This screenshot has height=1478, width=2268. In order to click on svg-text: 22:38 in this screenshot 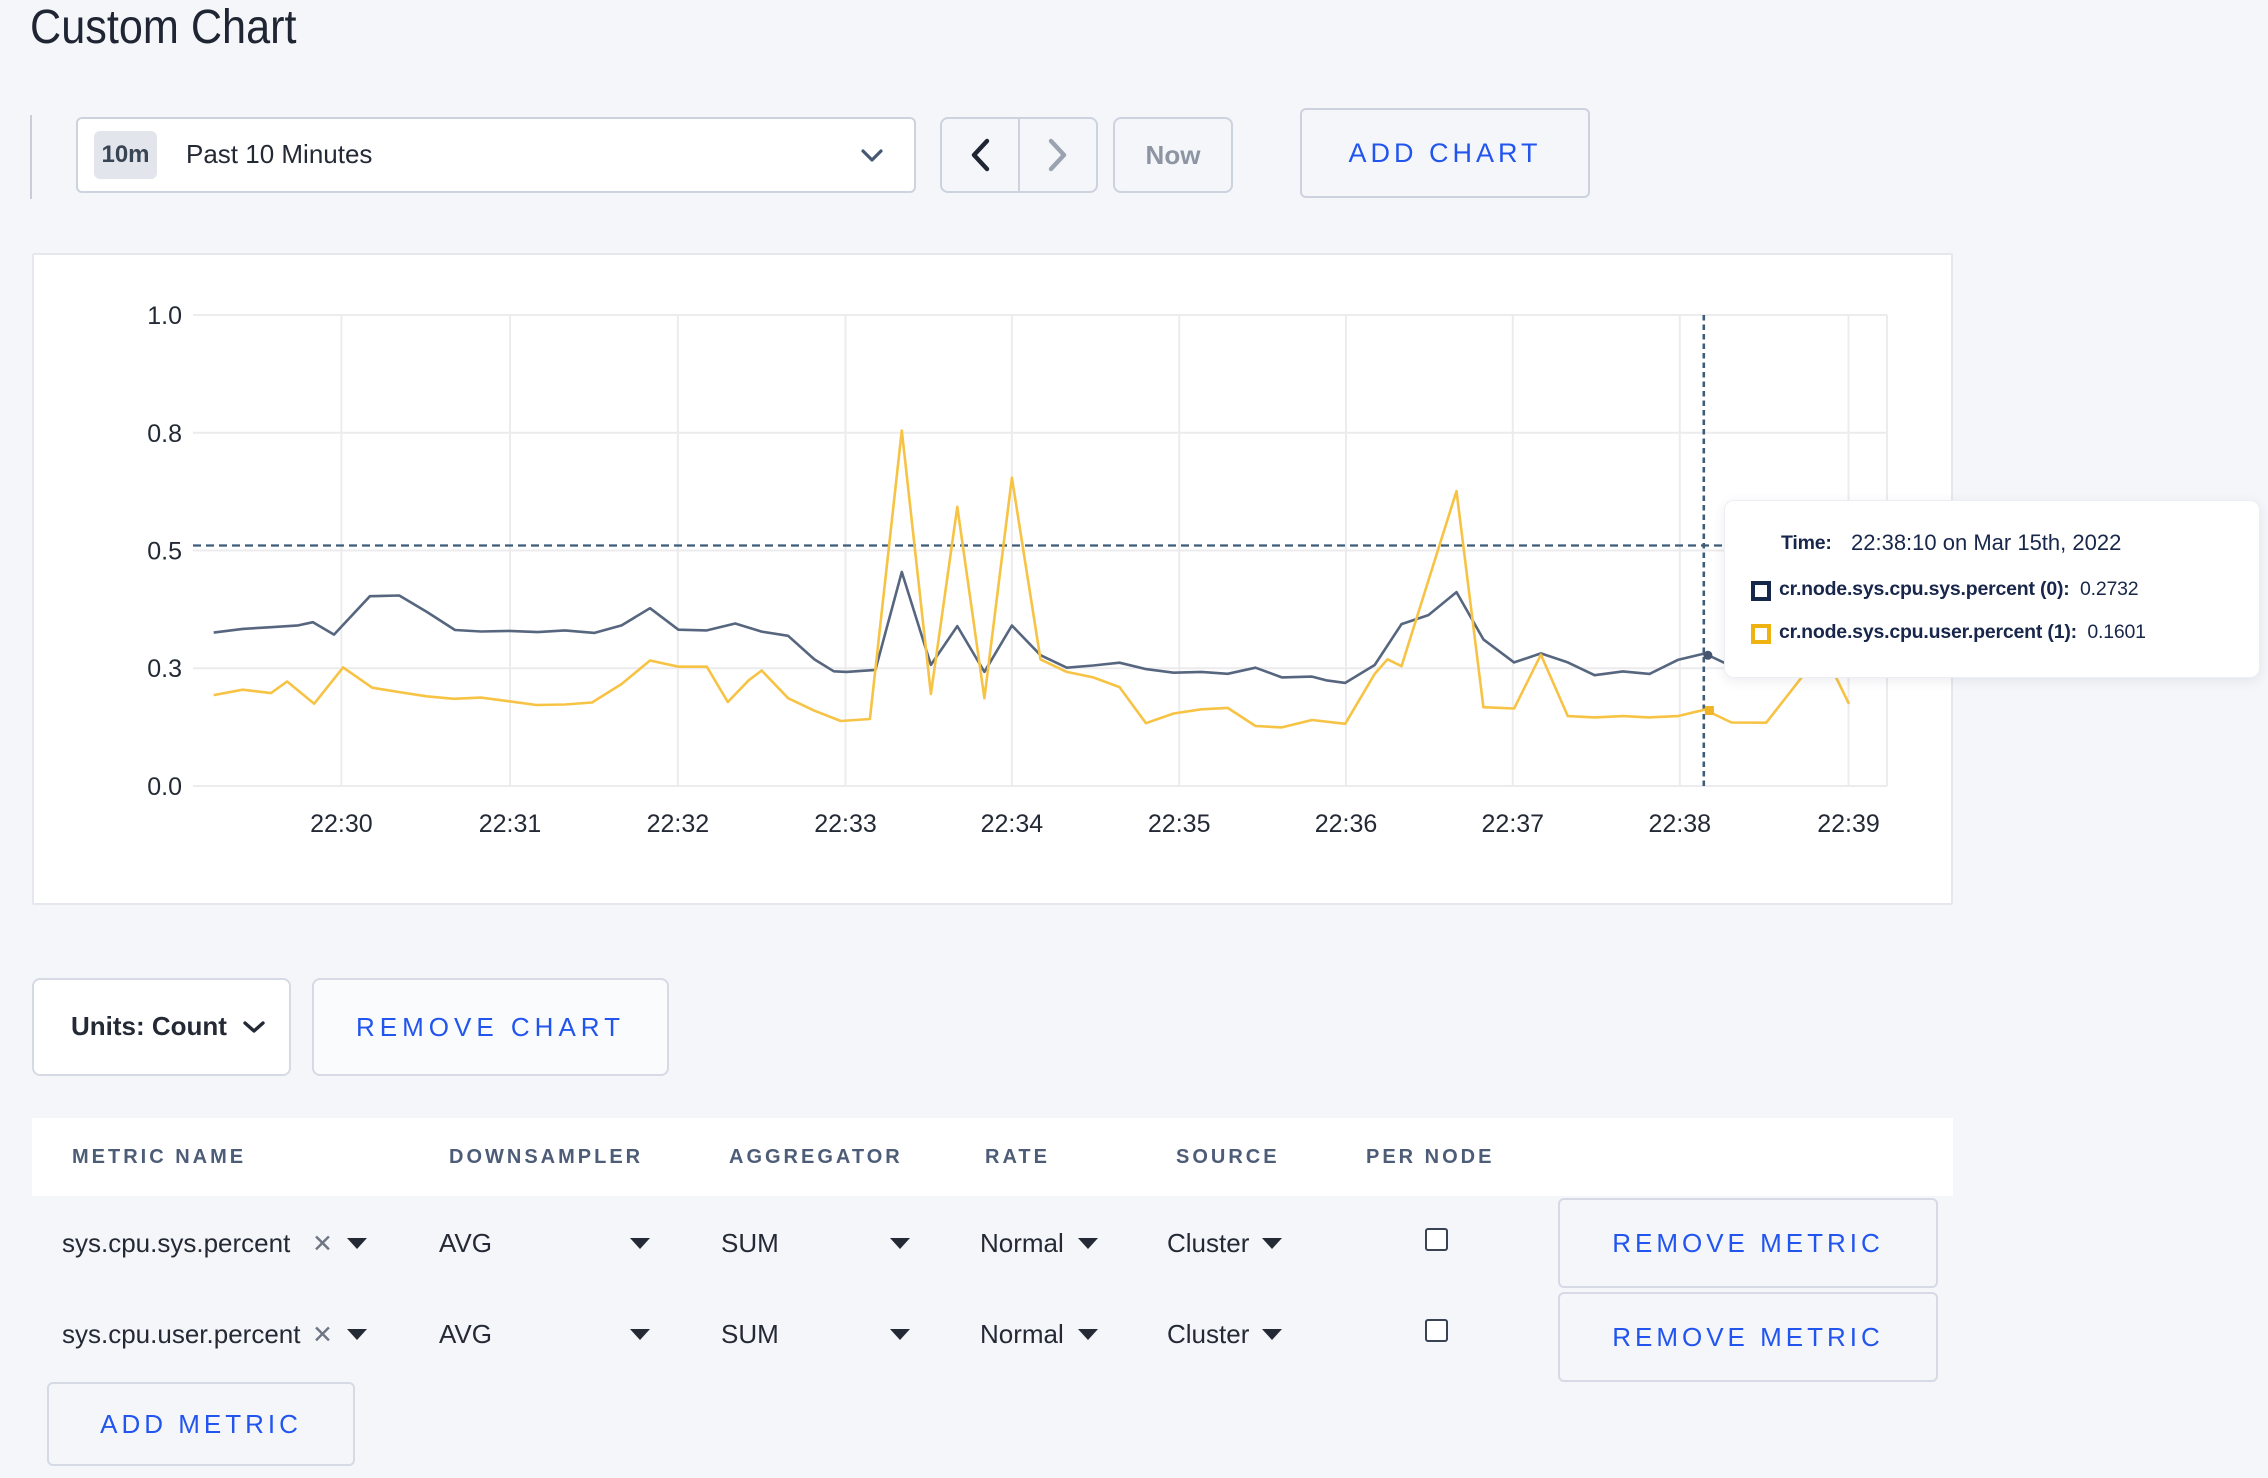, I will do `click(1680, 824)`.